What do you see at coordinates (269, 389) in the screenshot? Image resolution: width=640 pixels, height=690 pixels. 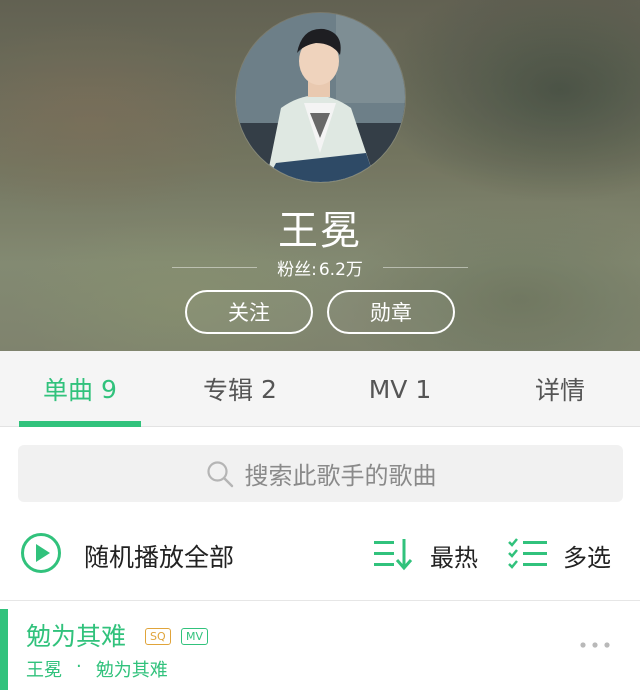 I see `tab-albums-count: 2` at bounding box center [269, 389].